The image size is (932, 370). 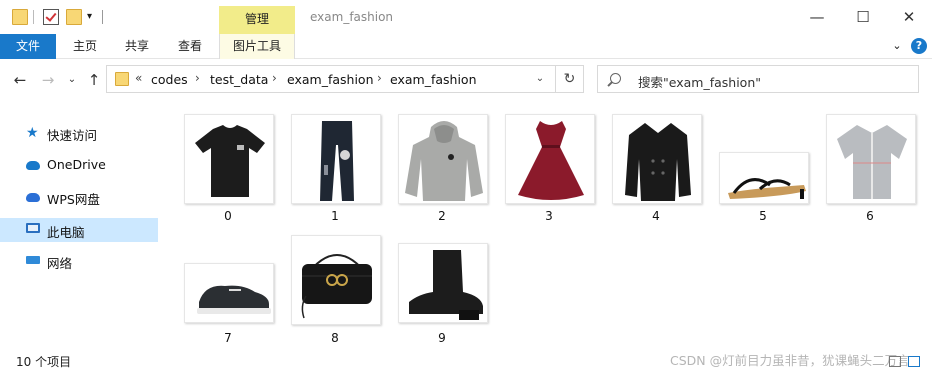 What do you see at coordinates (466, 46) in the screenshot?
I see `ribbon: 文件 主页 共享 查看 图片工具 ⌄ ?` at bounding box center [466, 46].